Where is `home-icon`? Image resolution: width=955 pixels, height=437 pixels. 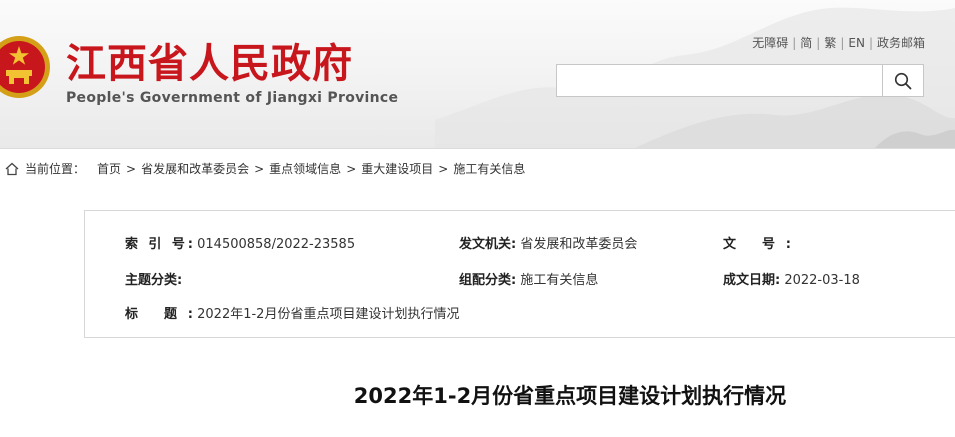 home-icon is located at coordinates (12, 168).